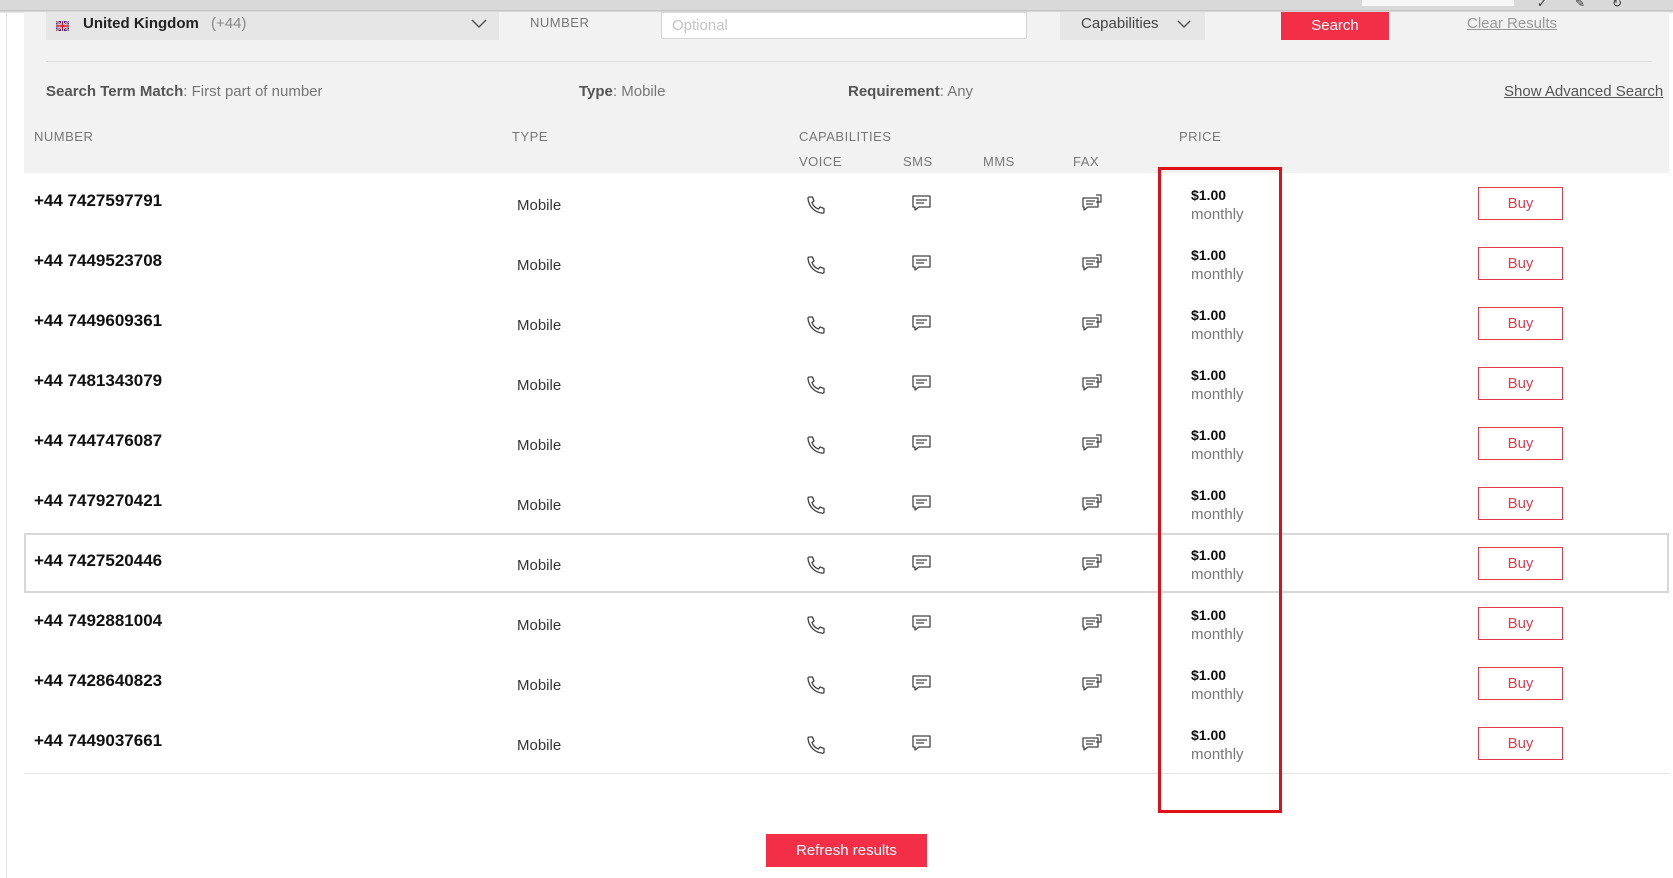 The width and height of the screenshot is (1673, 878). Describe the element at coordinates (1542, 5) in the screenshot. I see `top-bar-check-icon: ✓` at that location.